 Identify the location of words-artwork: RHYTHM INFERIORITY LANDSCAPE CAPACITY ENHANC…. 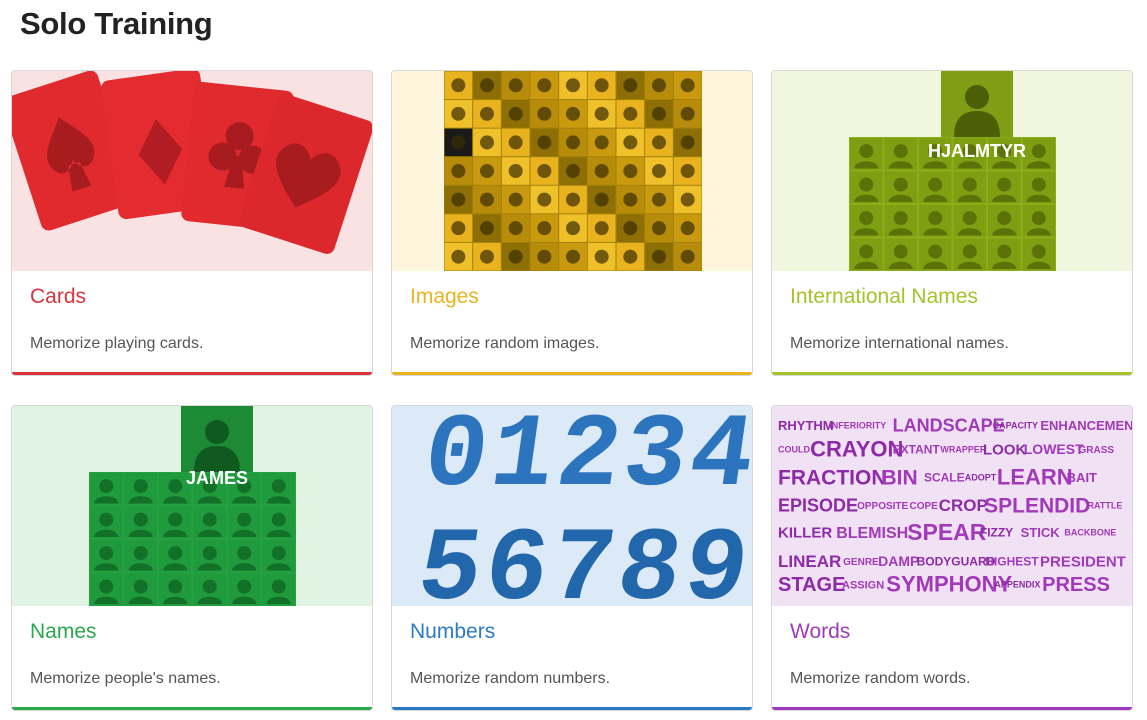
(952, 506).